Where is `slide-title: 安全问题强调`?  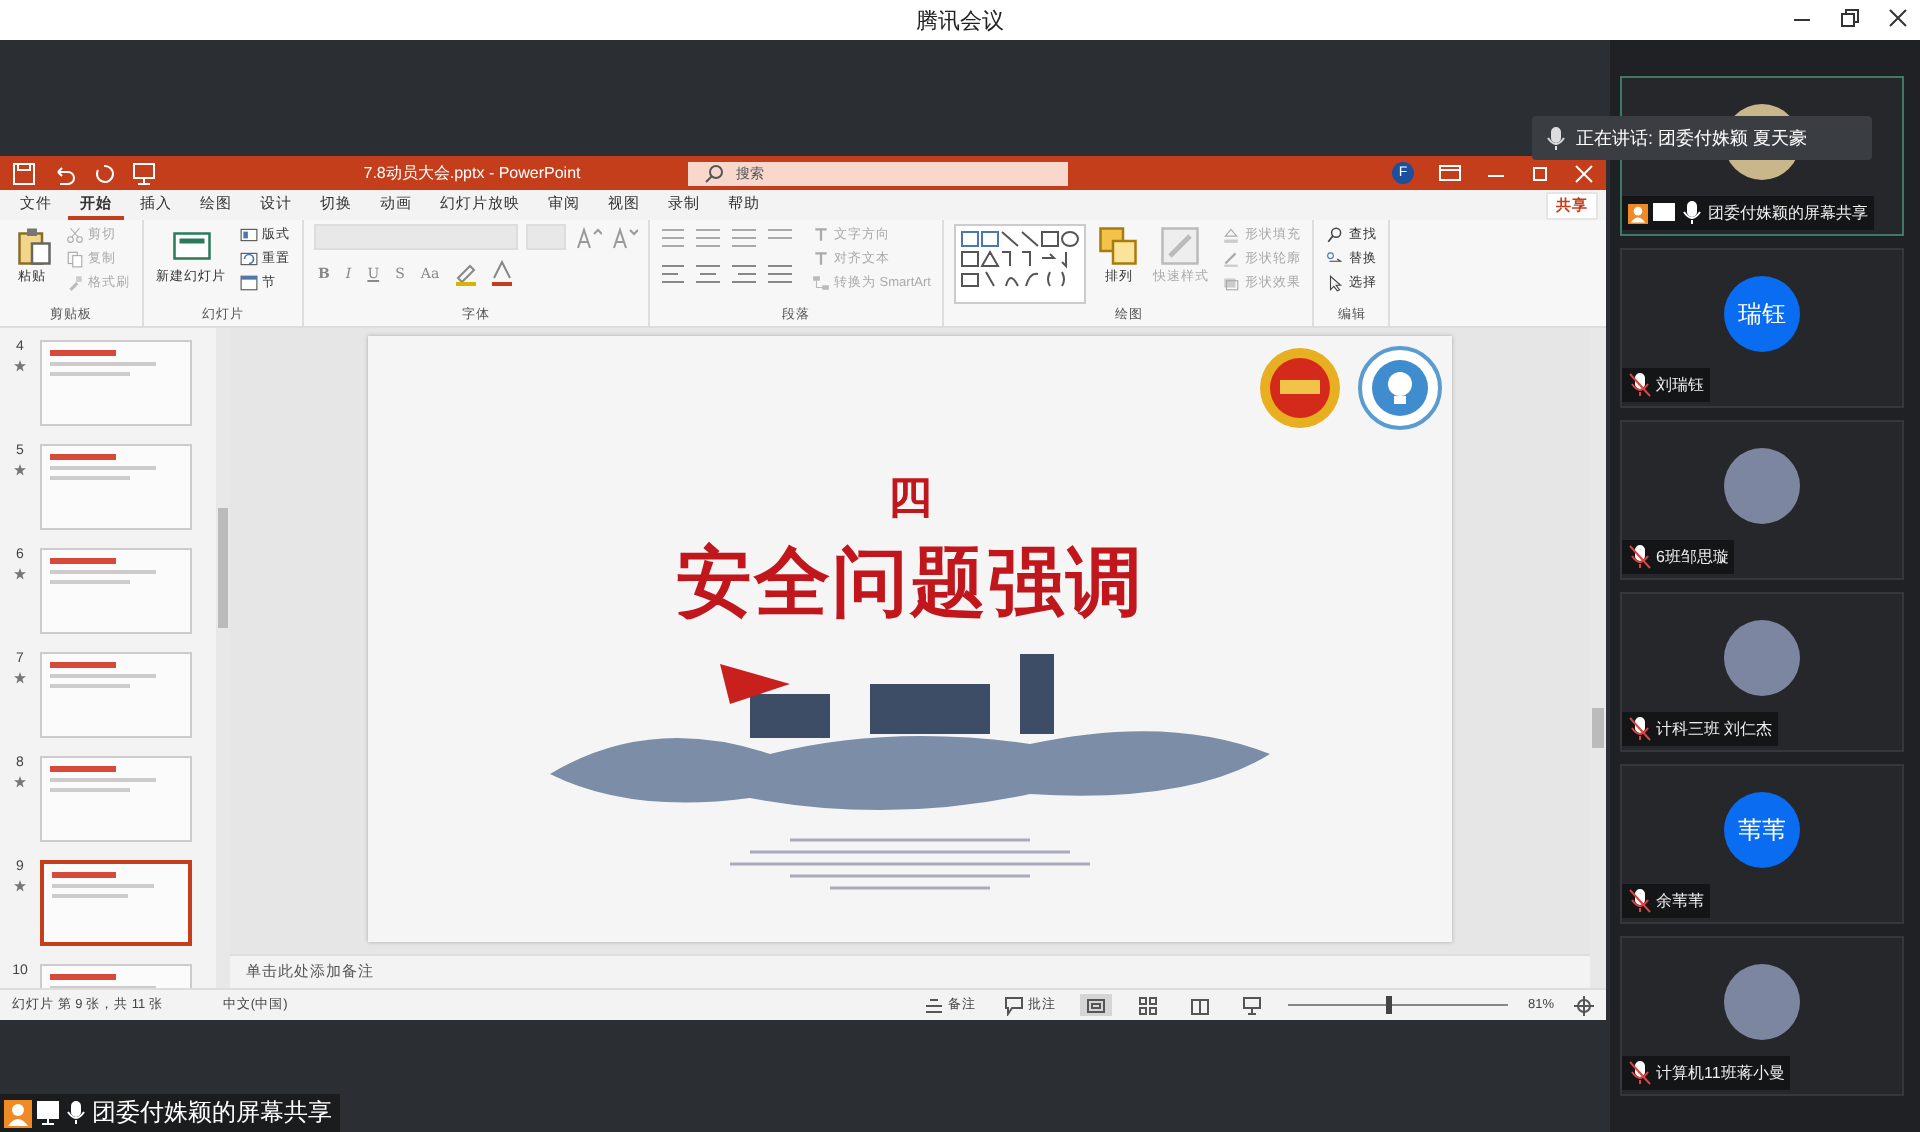 slide-title: 安全问题强调 is located at coordinates (910, 585).